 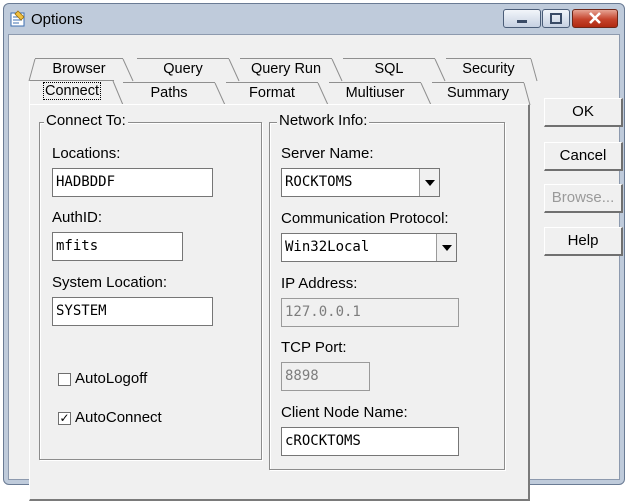 I want to click on close-button, so click(x=595, y=18).